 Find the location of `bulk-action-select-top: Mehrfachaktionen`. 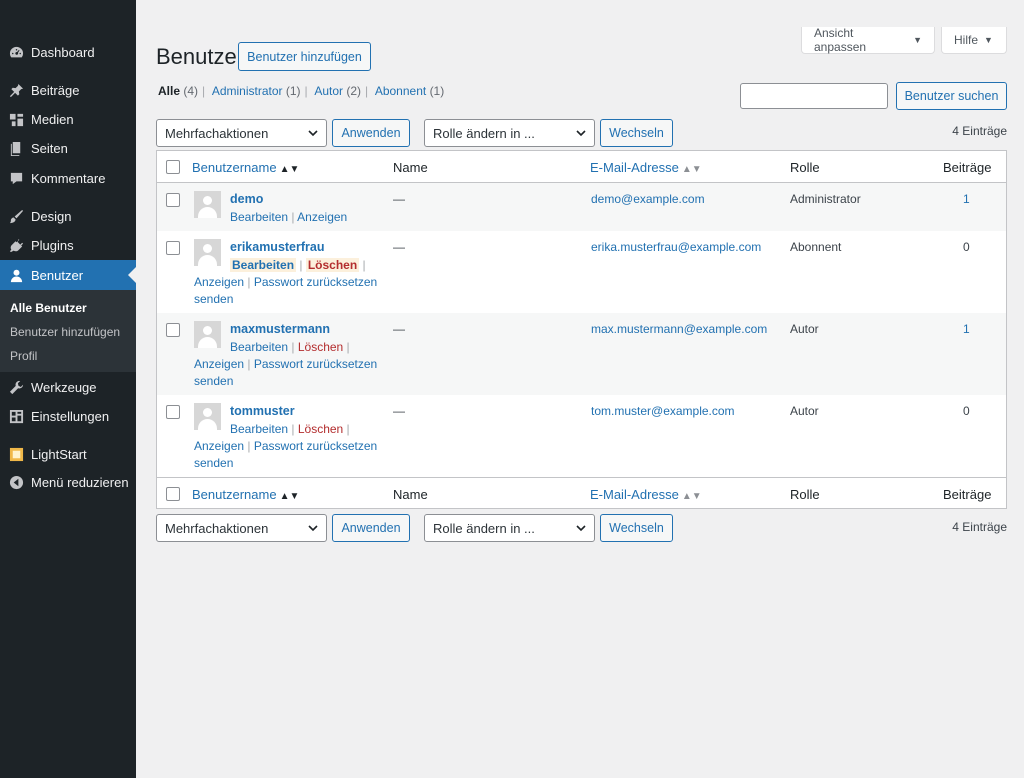

bulk-action-select-top: Mehrfachaktionen is located at coordinates (241, 133).